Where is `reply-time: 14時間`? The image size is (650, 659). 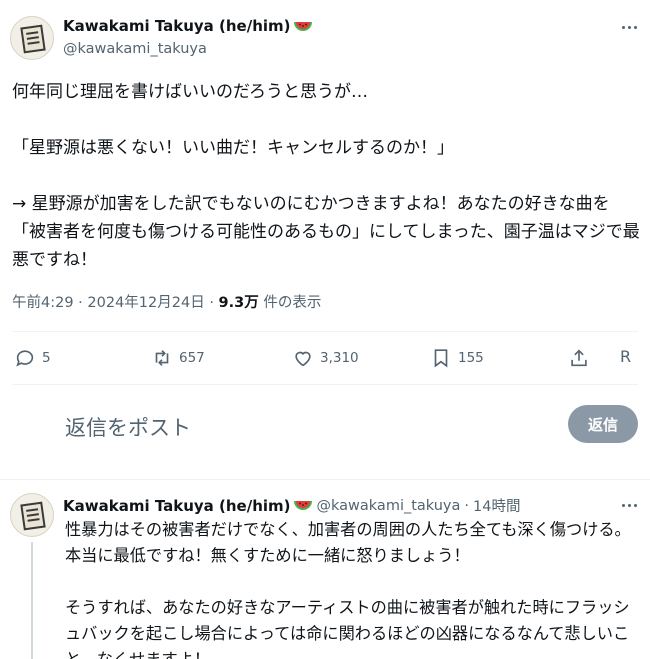 reply-time: 14時間 is located at coordinates (496, 505).